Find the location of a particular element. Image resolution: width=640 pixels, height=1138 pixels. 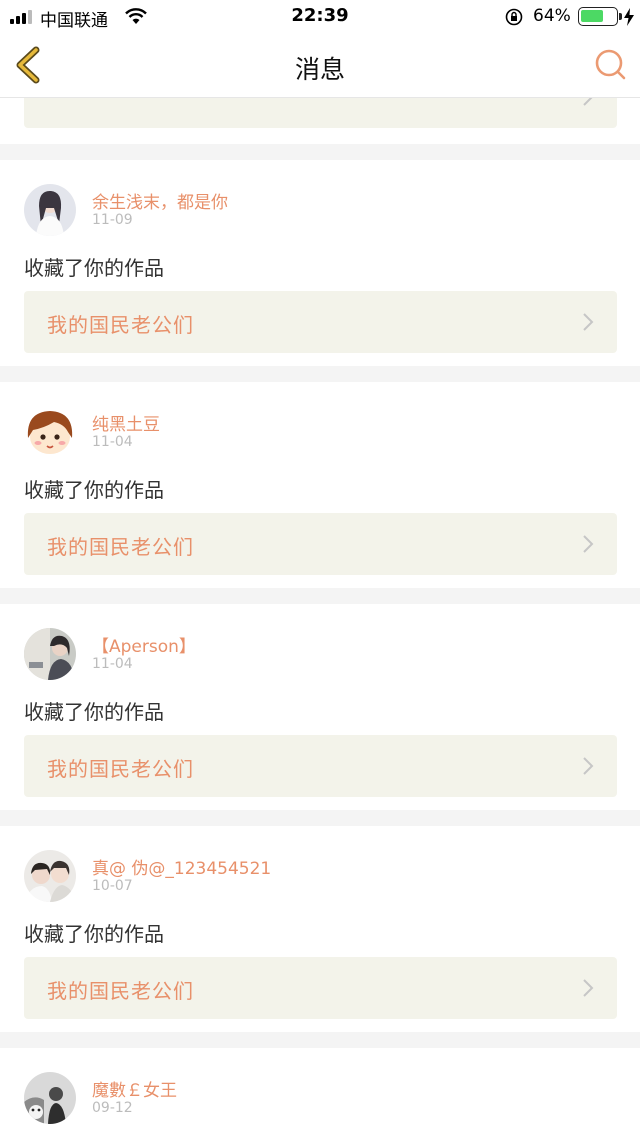

battery-percent: 64% is located at coordinates (552, 16).